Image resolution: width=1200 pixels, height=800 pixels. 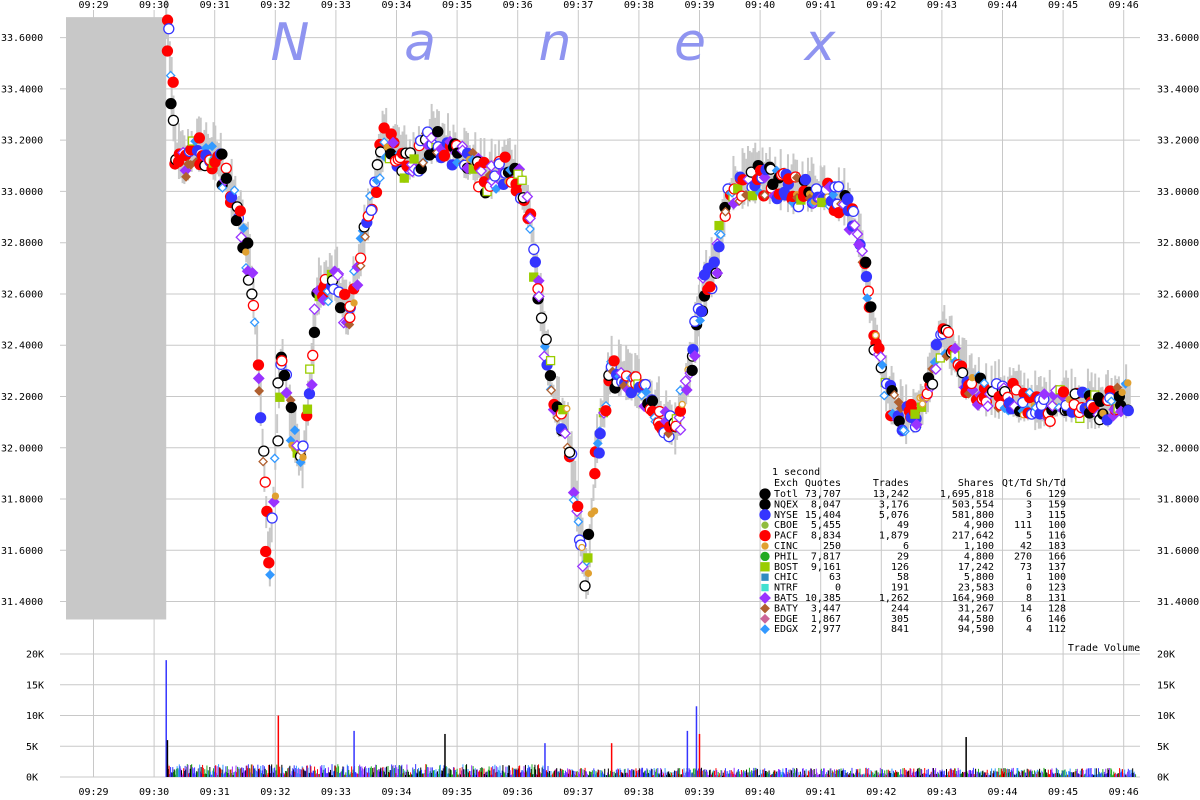 I want to click on stats-shares: 1,695,818, so click(x=967, y=494).